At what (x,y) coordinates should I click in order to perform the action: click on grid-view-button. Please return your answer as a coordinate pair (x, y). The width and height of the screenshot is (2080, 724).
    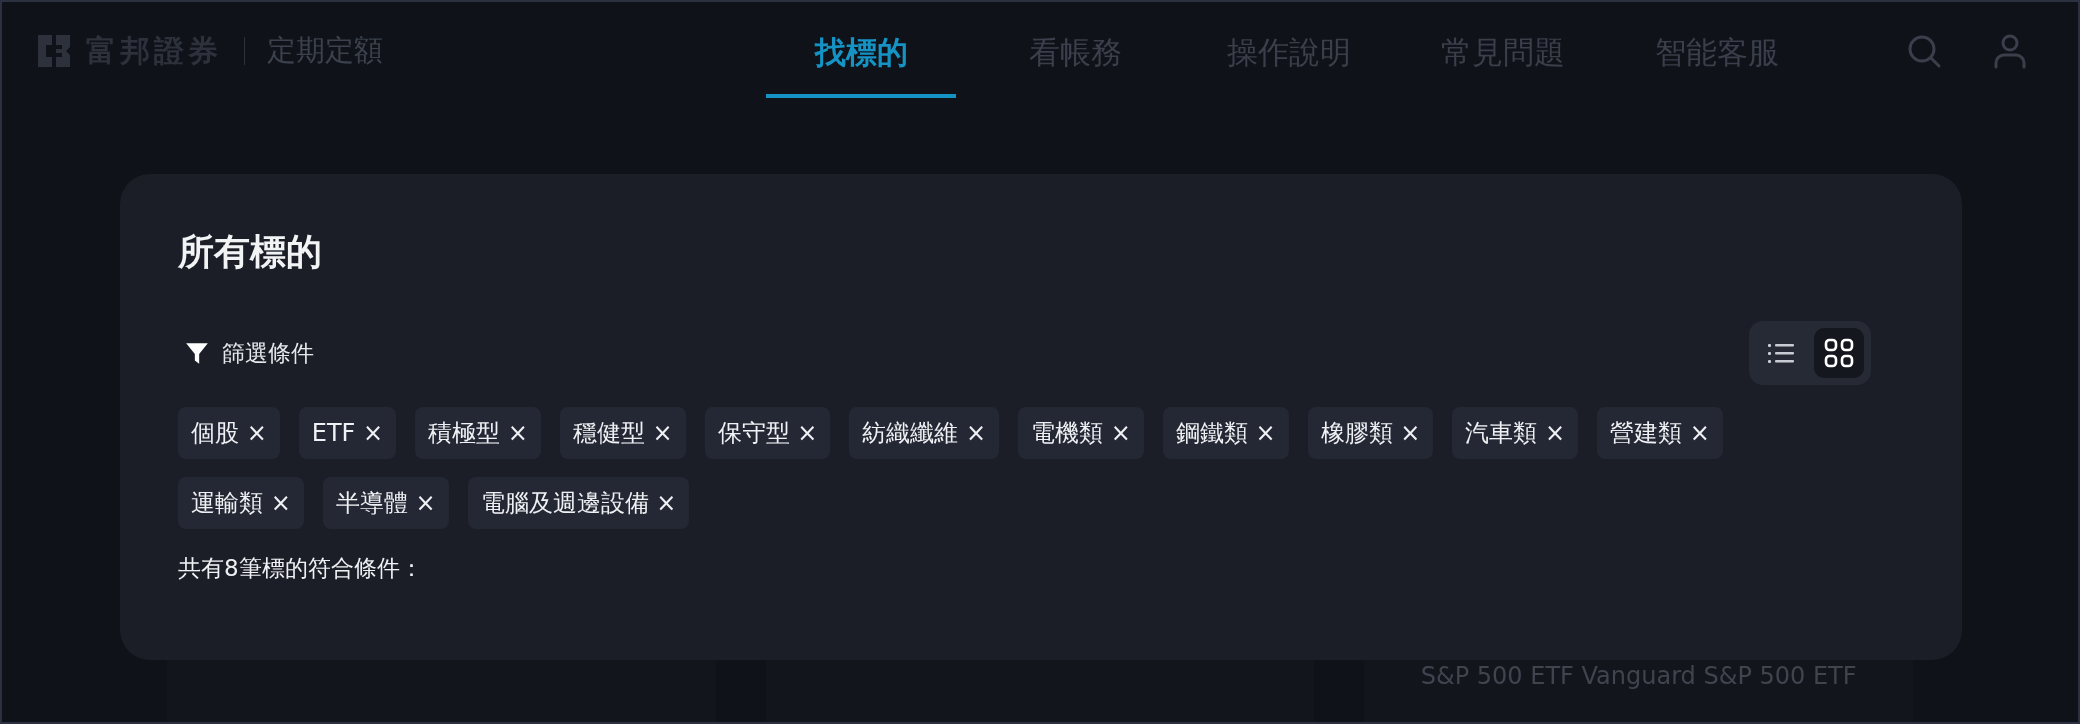
    Looking at the image, I should click on (1839, 353).